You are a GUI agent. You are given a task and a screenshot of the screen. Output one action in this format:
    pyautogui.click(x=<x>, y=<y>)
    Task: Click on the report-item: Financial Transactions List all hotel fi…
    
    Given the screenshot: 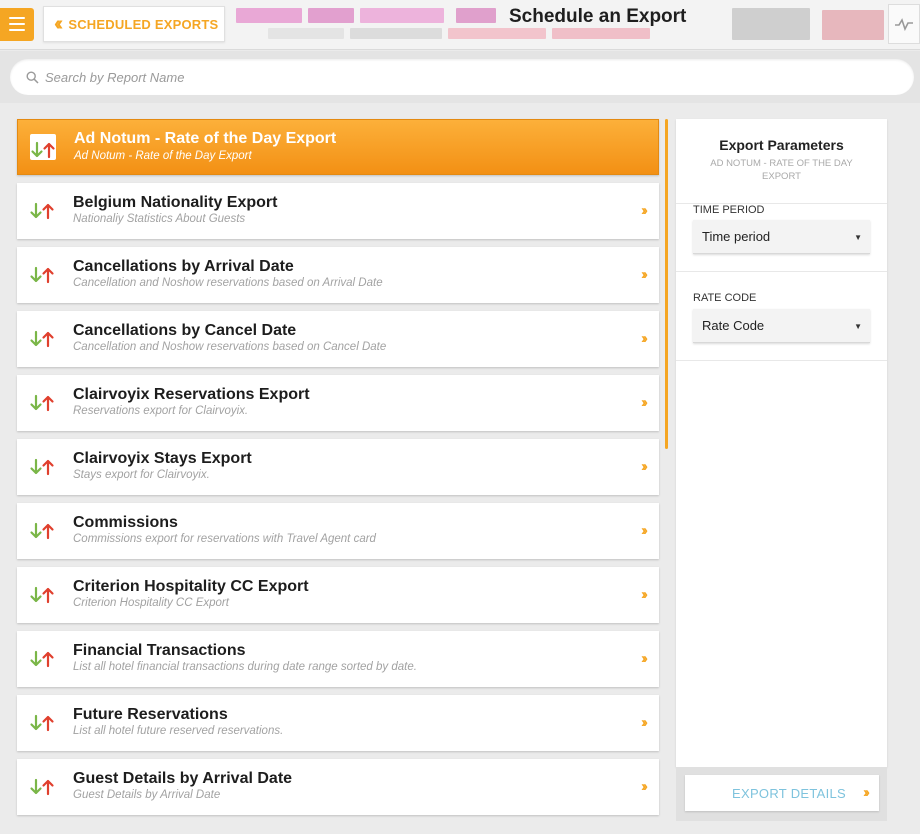 What is the action you would take?
    pyautogui.click(x=338, y=659)
    